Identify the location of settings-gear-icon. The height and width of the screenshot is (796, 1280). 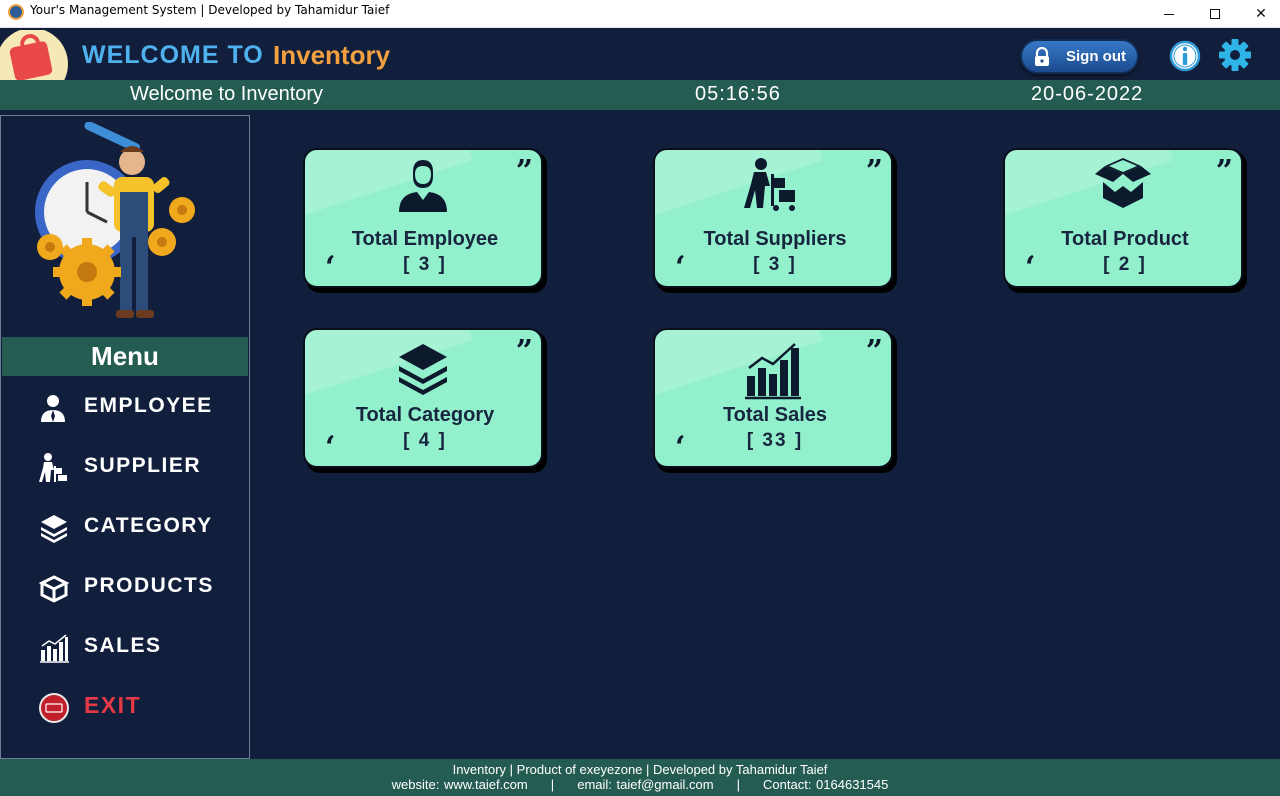
(1235, 55).